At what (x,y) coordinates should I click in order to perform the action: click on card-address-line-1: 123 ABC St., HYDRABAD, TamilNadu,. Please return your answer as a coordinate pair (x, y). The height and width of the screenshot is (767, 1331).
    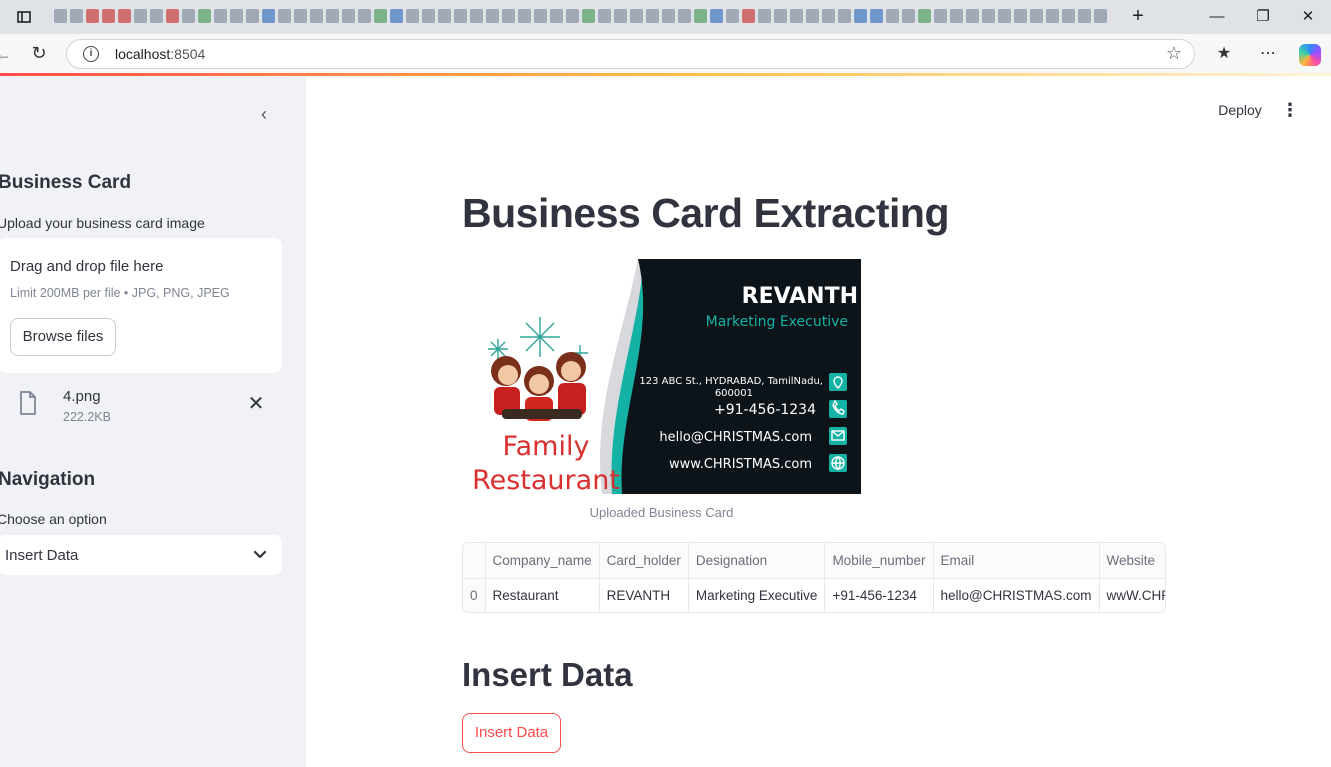
    Looking at the image, I should click on (731, 381).